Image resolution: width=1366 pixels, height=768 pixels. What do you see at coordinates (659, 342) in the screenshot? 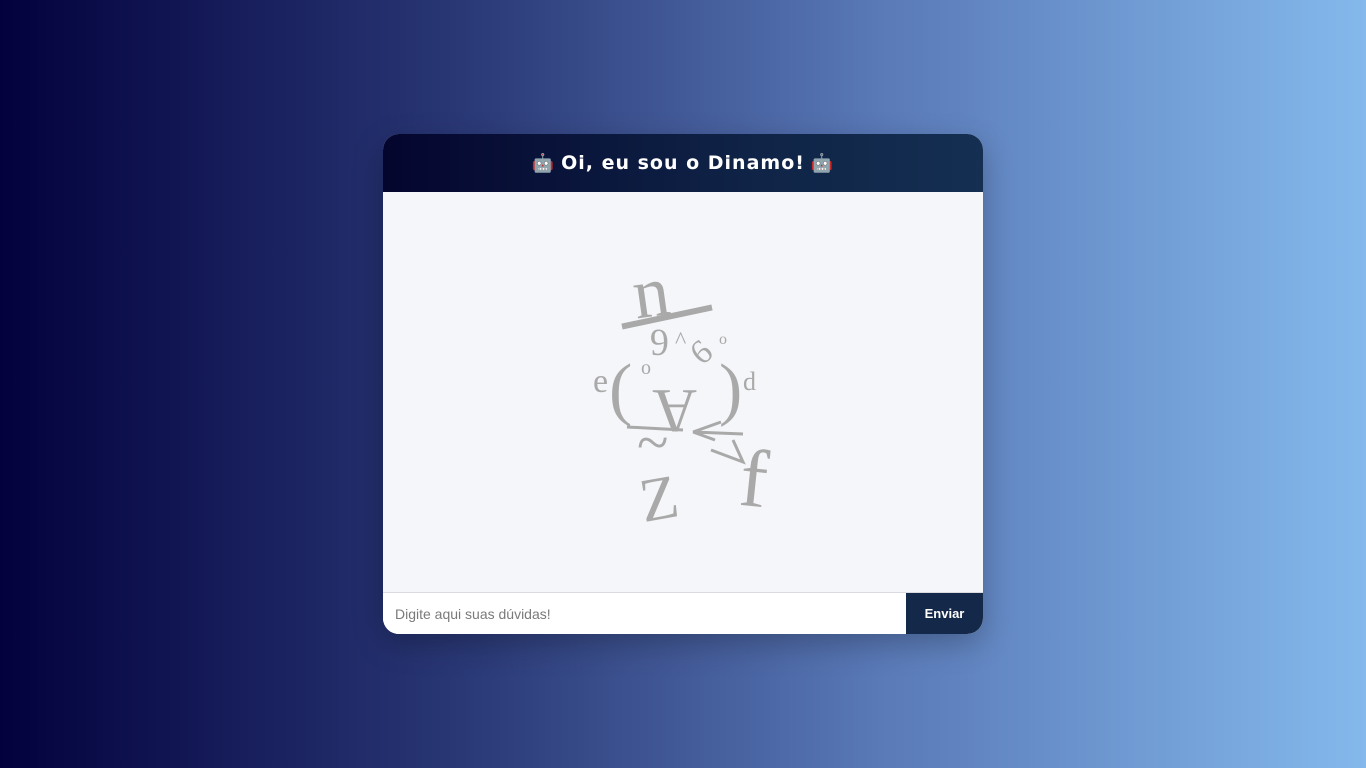
I see `mascot-glyph-6: 6` at bounding box center [659, 342].